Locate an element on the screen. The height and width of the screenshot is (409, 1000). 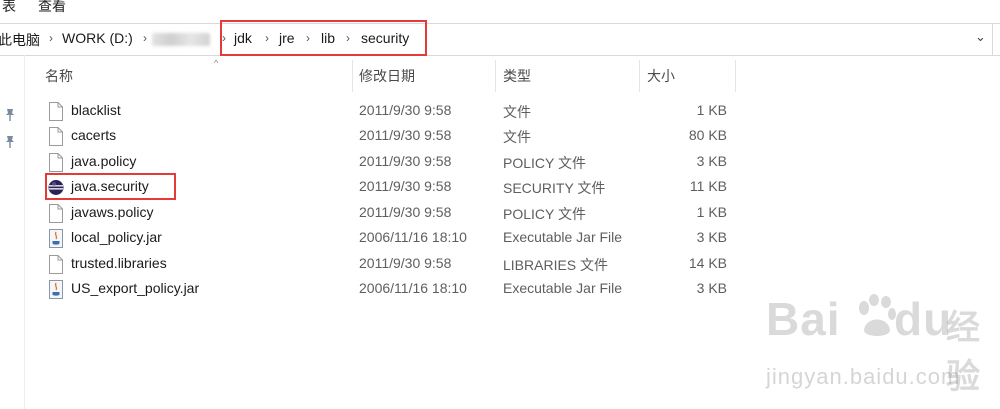
address-dropdown-icon: ⌄ is located at coordinates (980, 37).